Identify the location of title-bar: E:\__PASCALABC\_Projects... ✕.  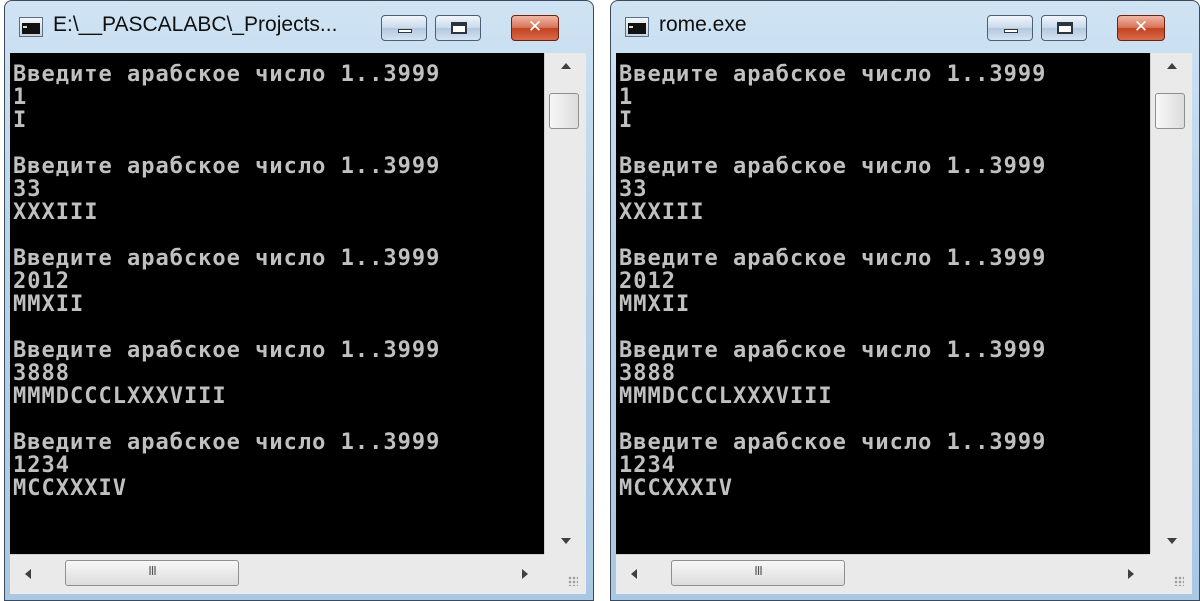
(299, 27).